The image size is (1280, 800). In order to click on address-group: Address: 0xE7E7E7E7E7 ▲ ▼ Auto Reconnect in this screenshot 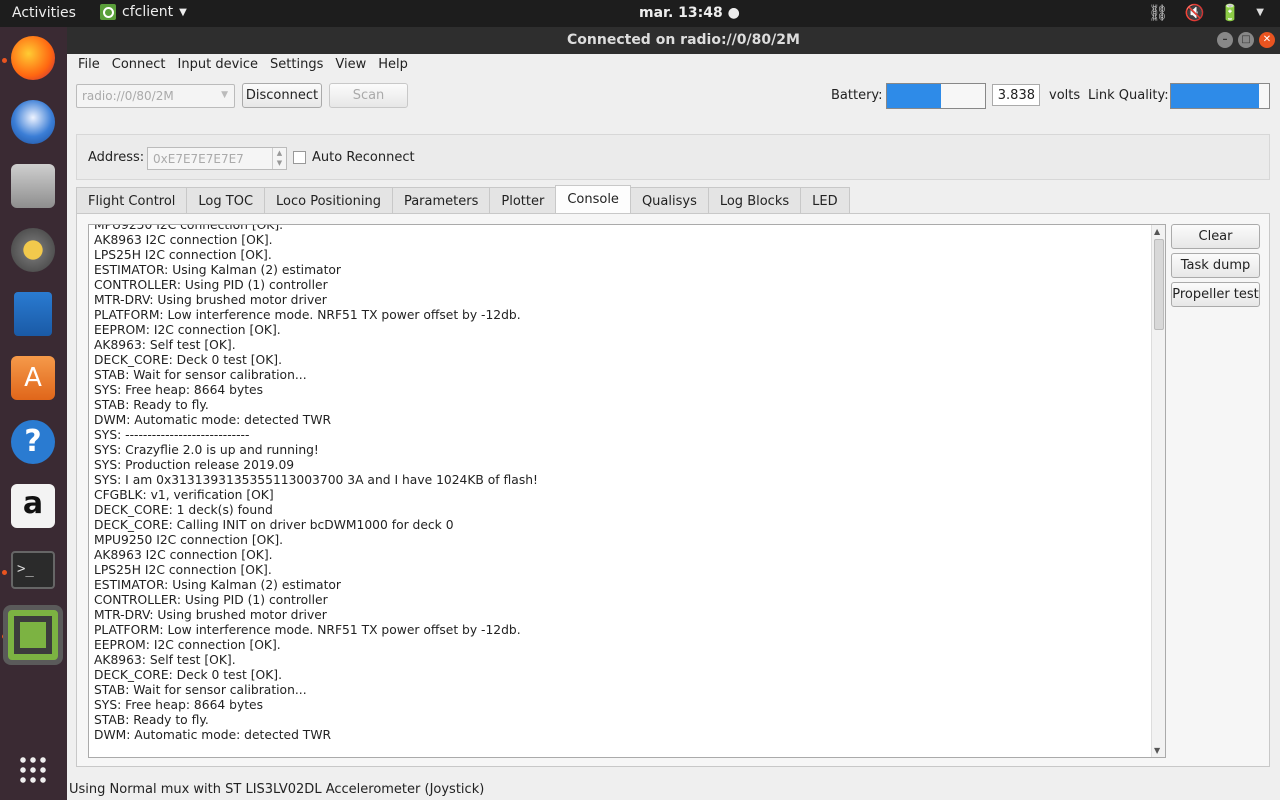, I will do `click(673, 157)`.